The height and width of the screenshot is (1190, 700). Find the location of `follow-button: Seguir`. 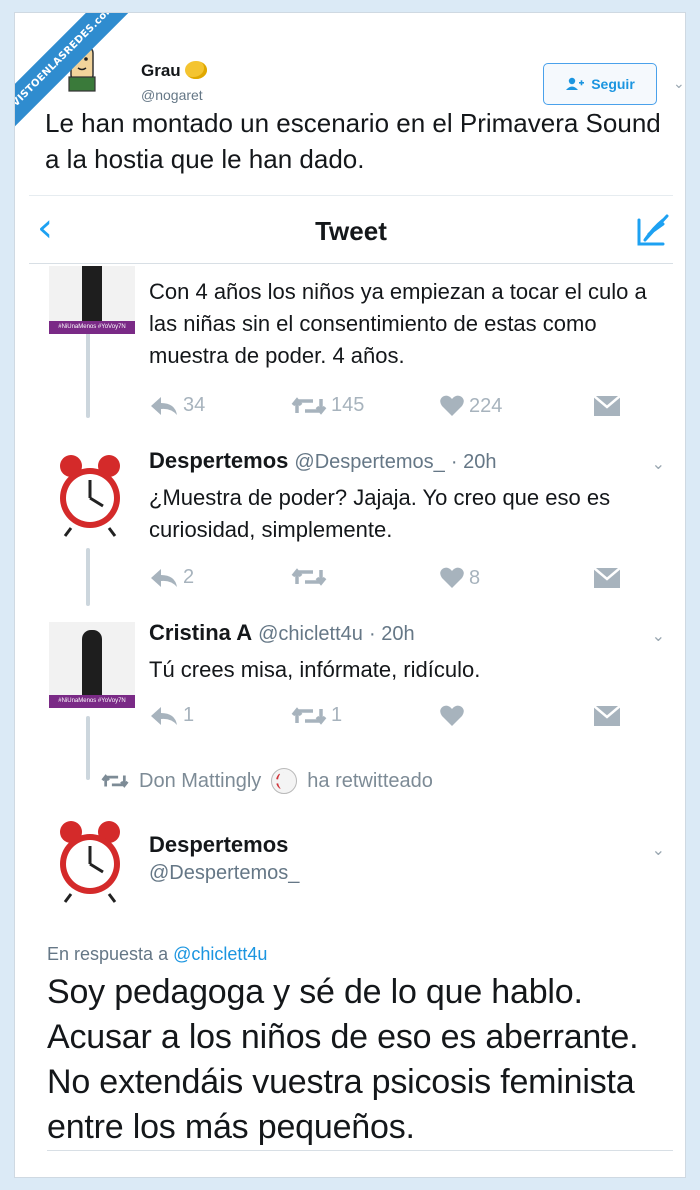

follow-button: Seguir is located at coordinates (600, 84).